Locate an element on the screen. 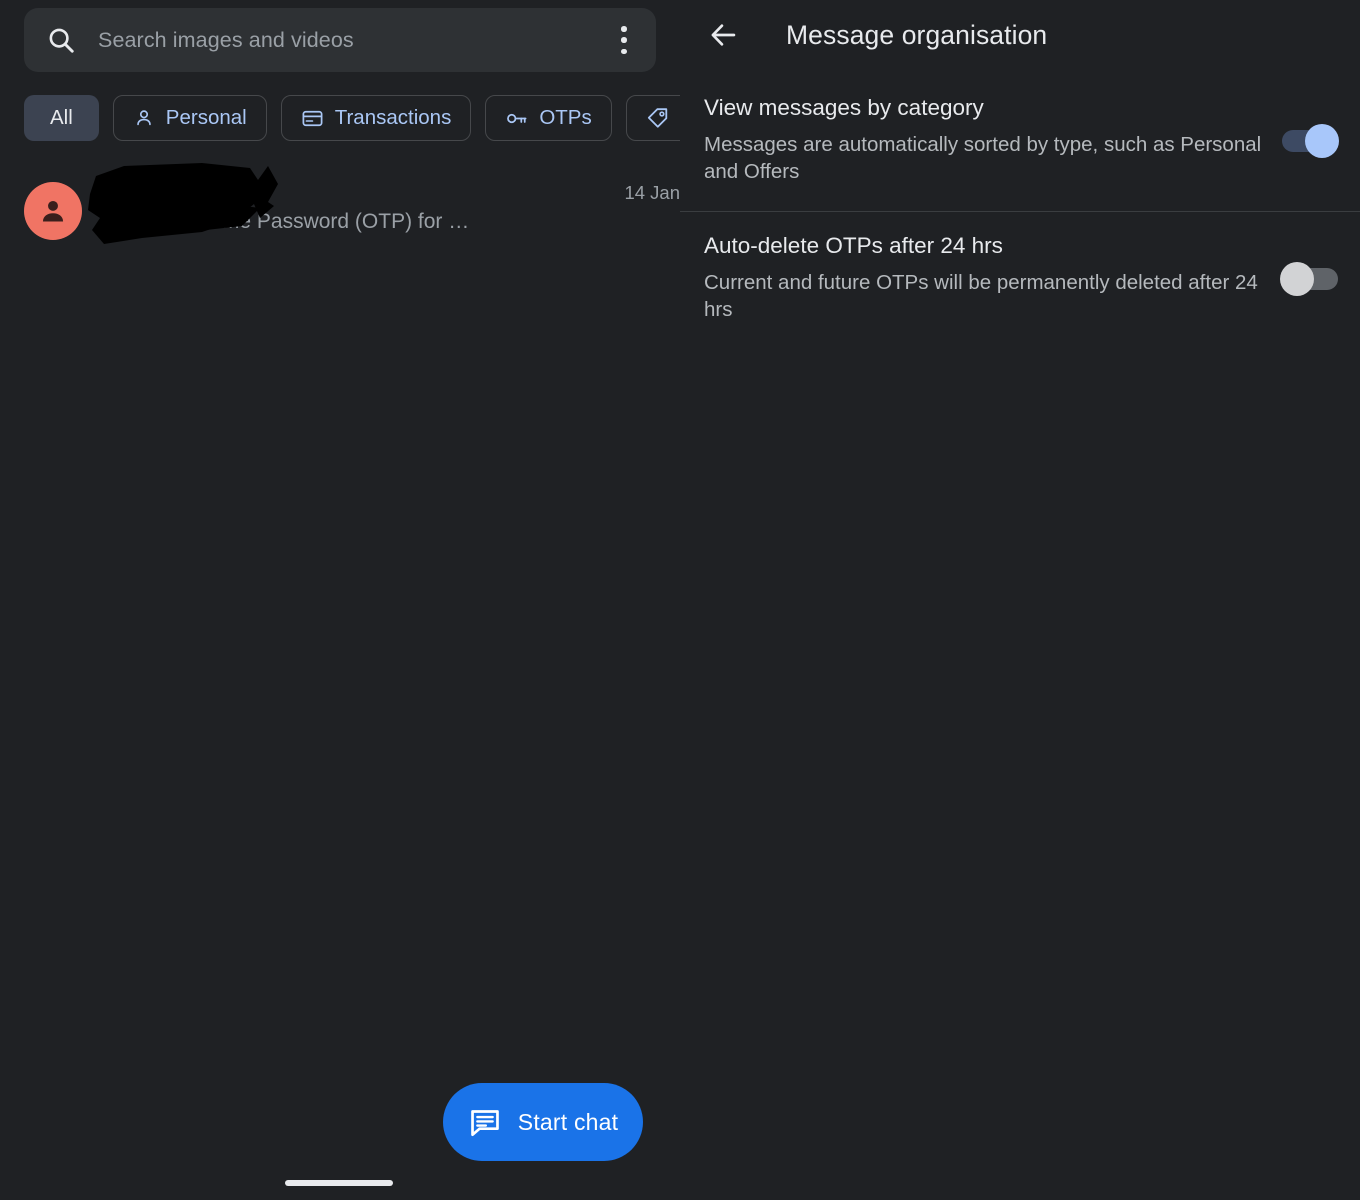  avatar is located at coordinates (53, 211).